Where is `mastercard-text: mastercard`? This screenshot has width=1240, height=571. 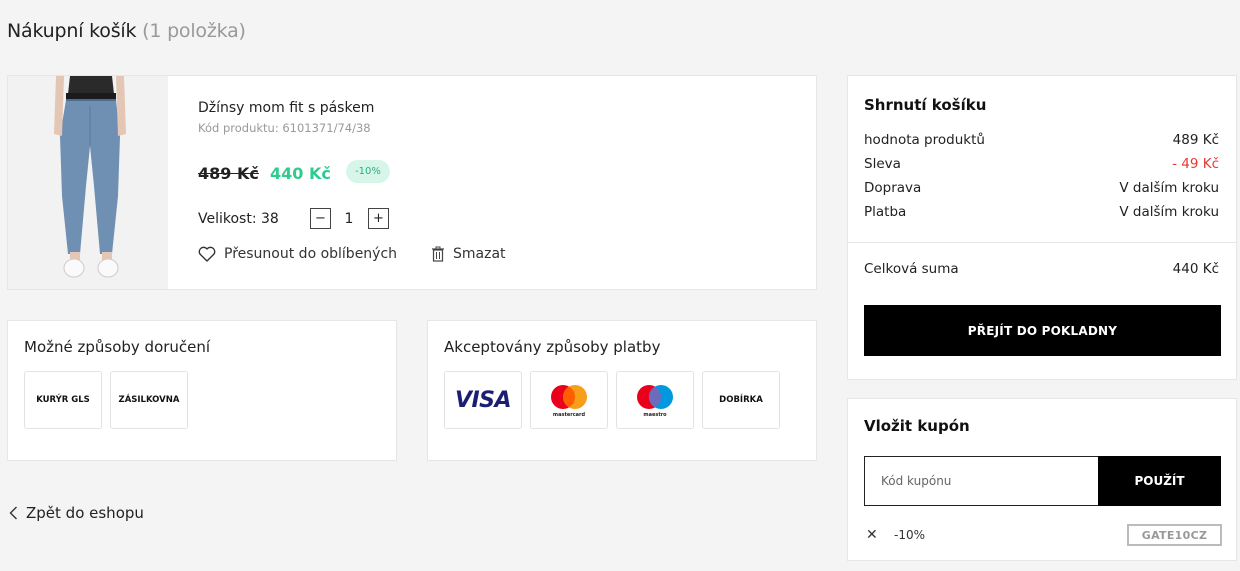 mastercard-text: mastercard is located at coordinates (569, 415).